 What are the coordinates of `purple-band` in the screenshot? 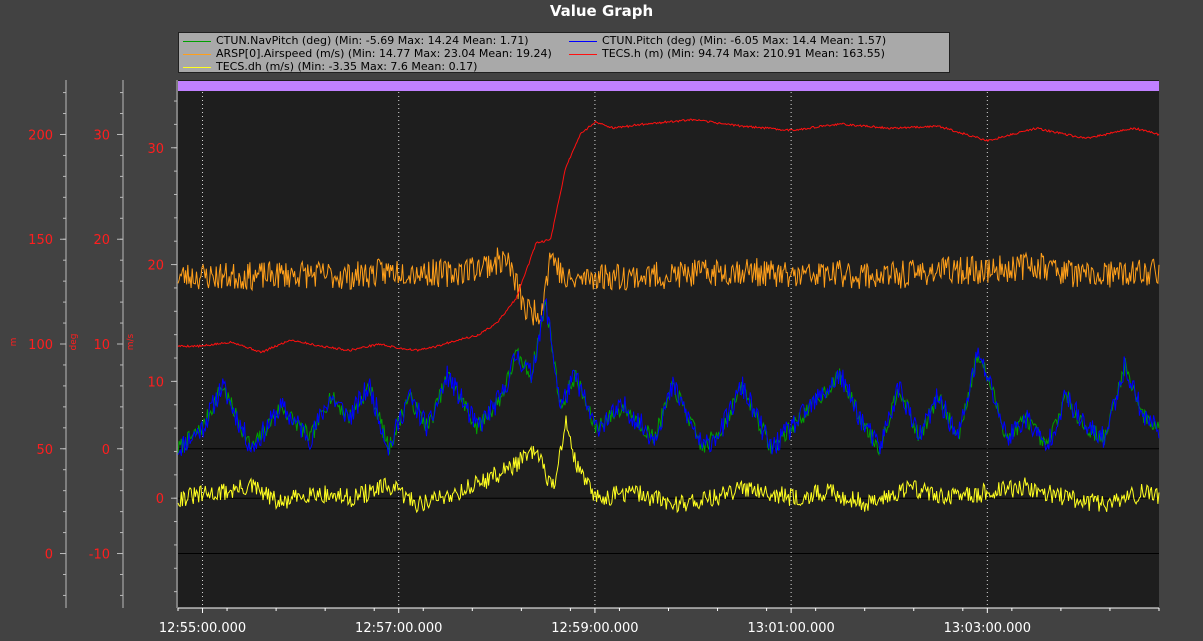 It's located at (668, 86).